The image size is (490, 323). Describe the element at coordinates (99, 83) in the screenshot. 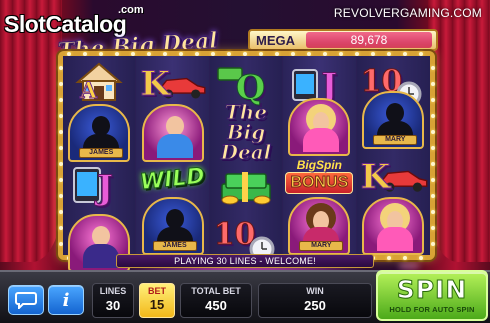

I see `house-icon: A` at that location.